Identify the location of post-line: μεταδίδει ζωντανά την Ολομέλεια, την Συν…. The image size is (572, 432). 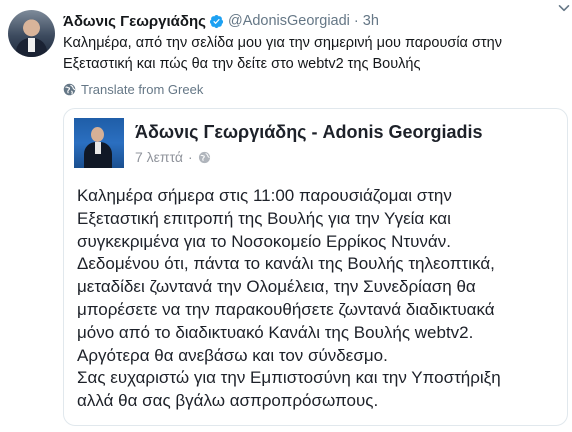
(276, 287).